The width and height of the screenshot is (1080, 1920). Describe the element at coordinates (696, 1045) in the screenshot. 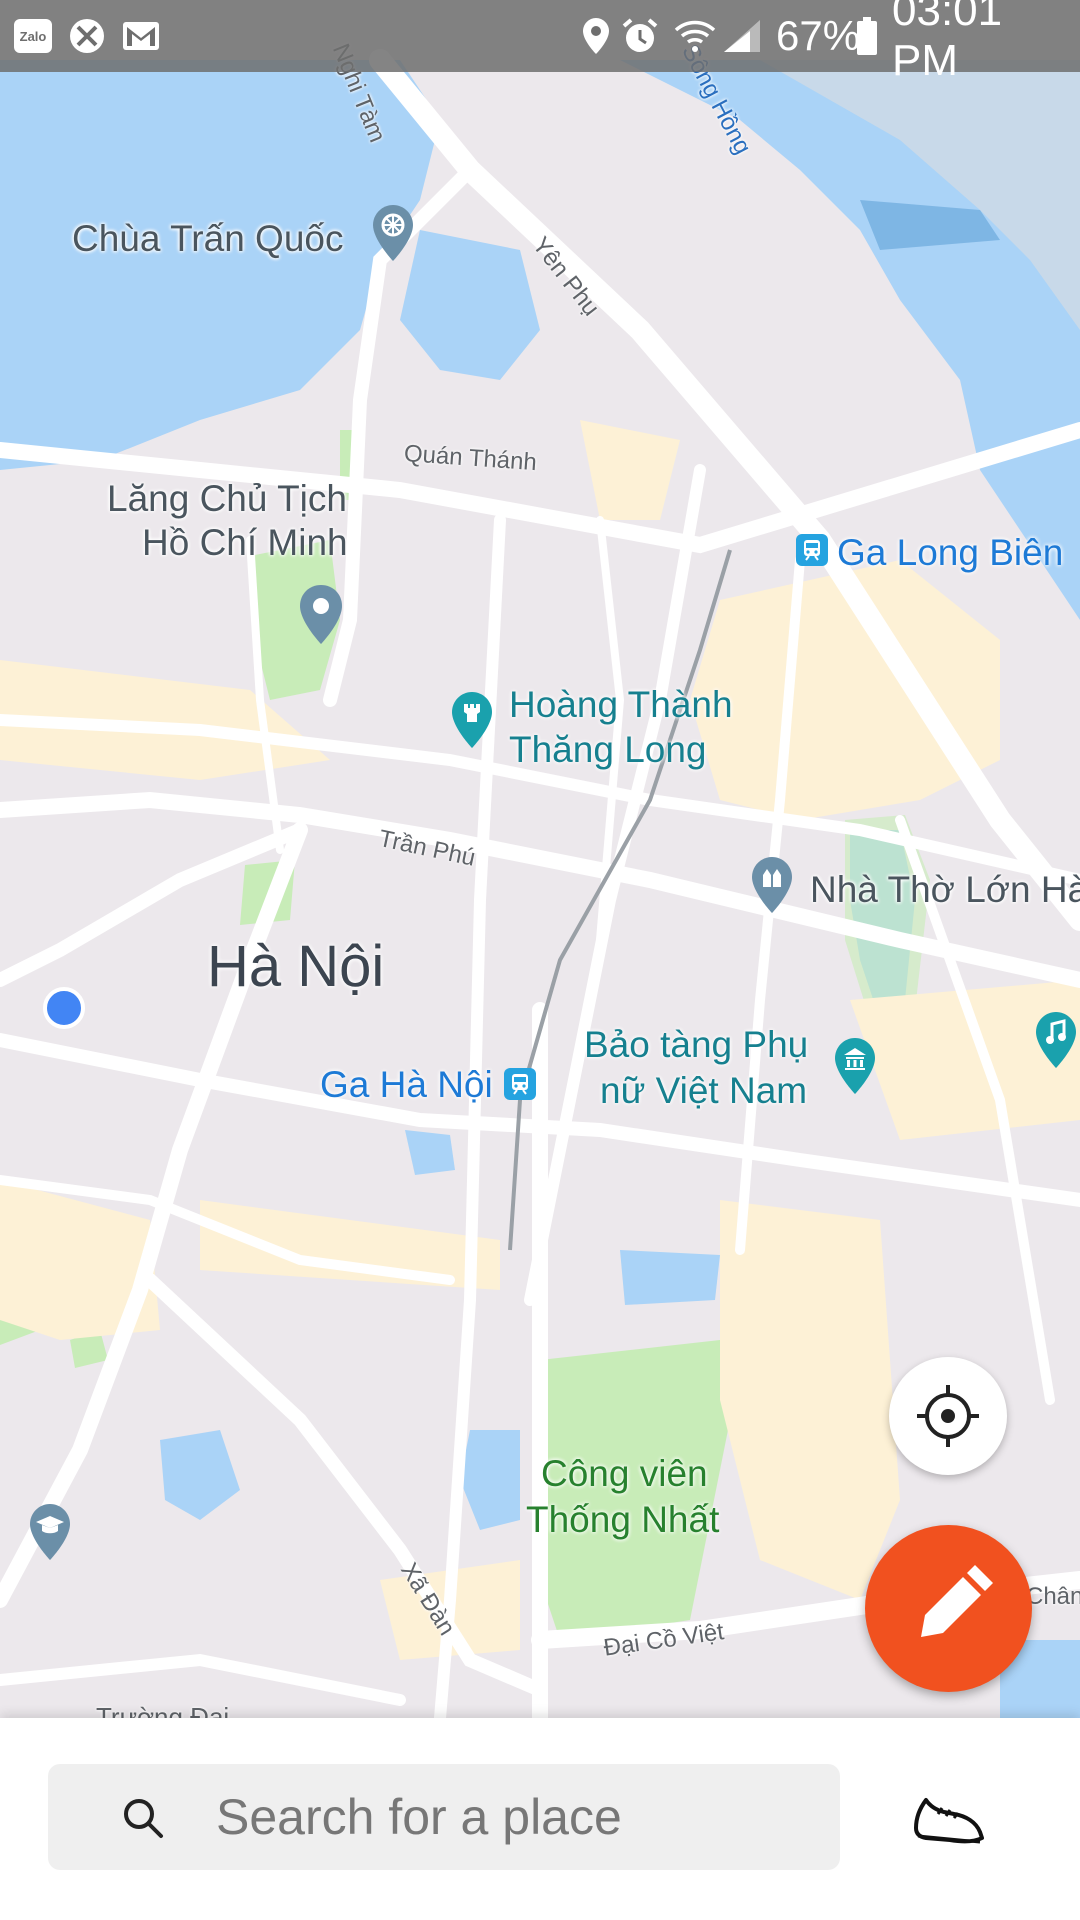

I see `place-label-bao-tang-1: Bảo tàng Phụ` at that location.